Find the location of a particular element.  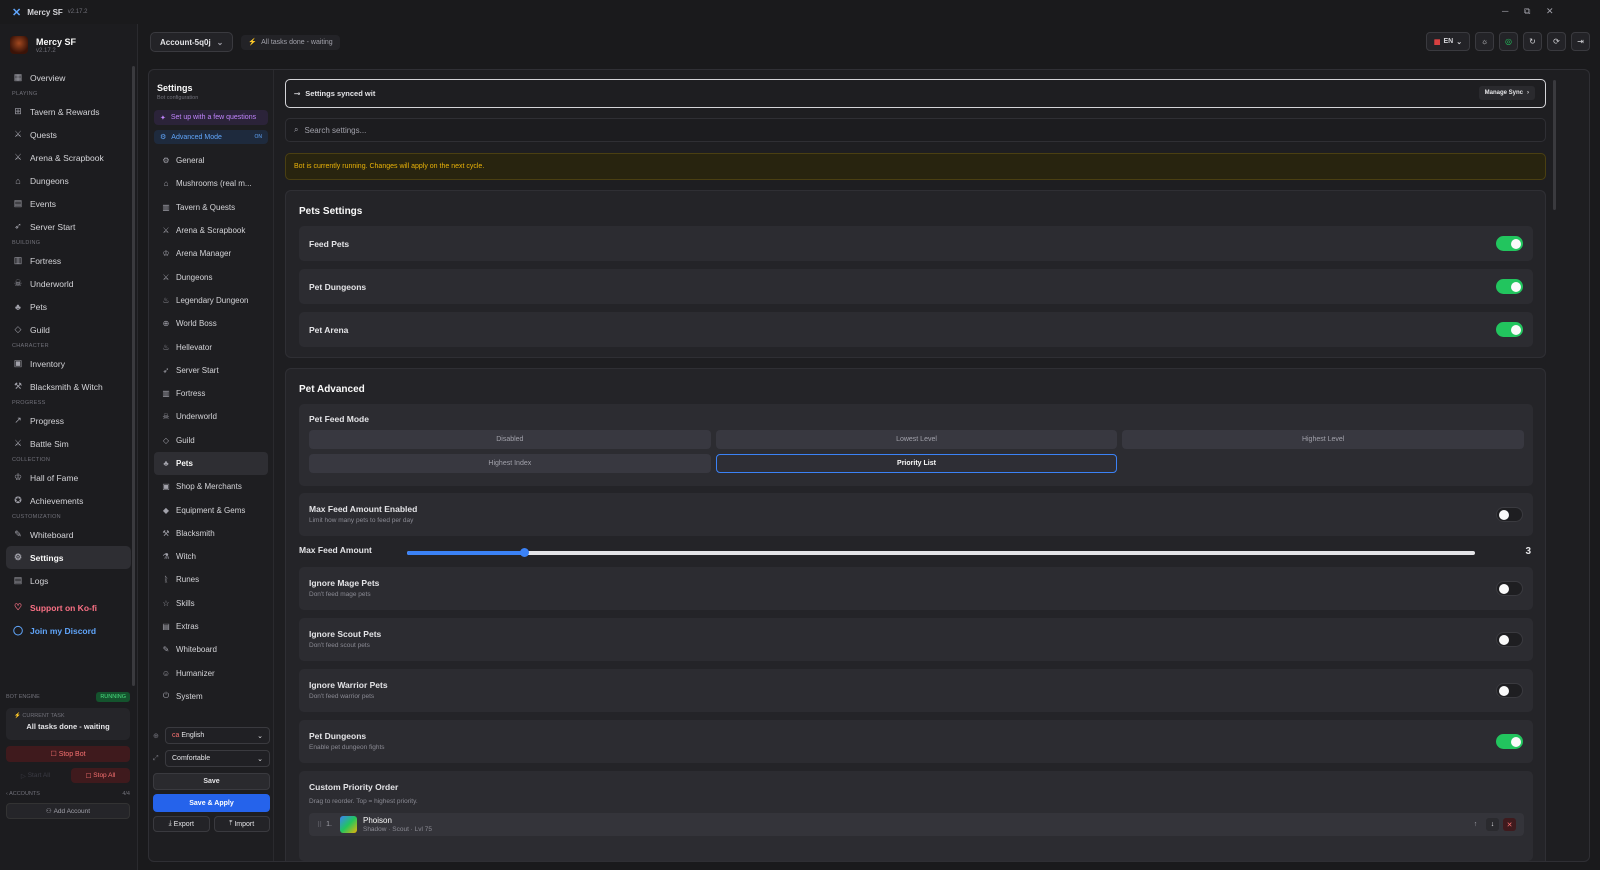

save-apply-button: Save & Apply is located at coordinates (211, 803).